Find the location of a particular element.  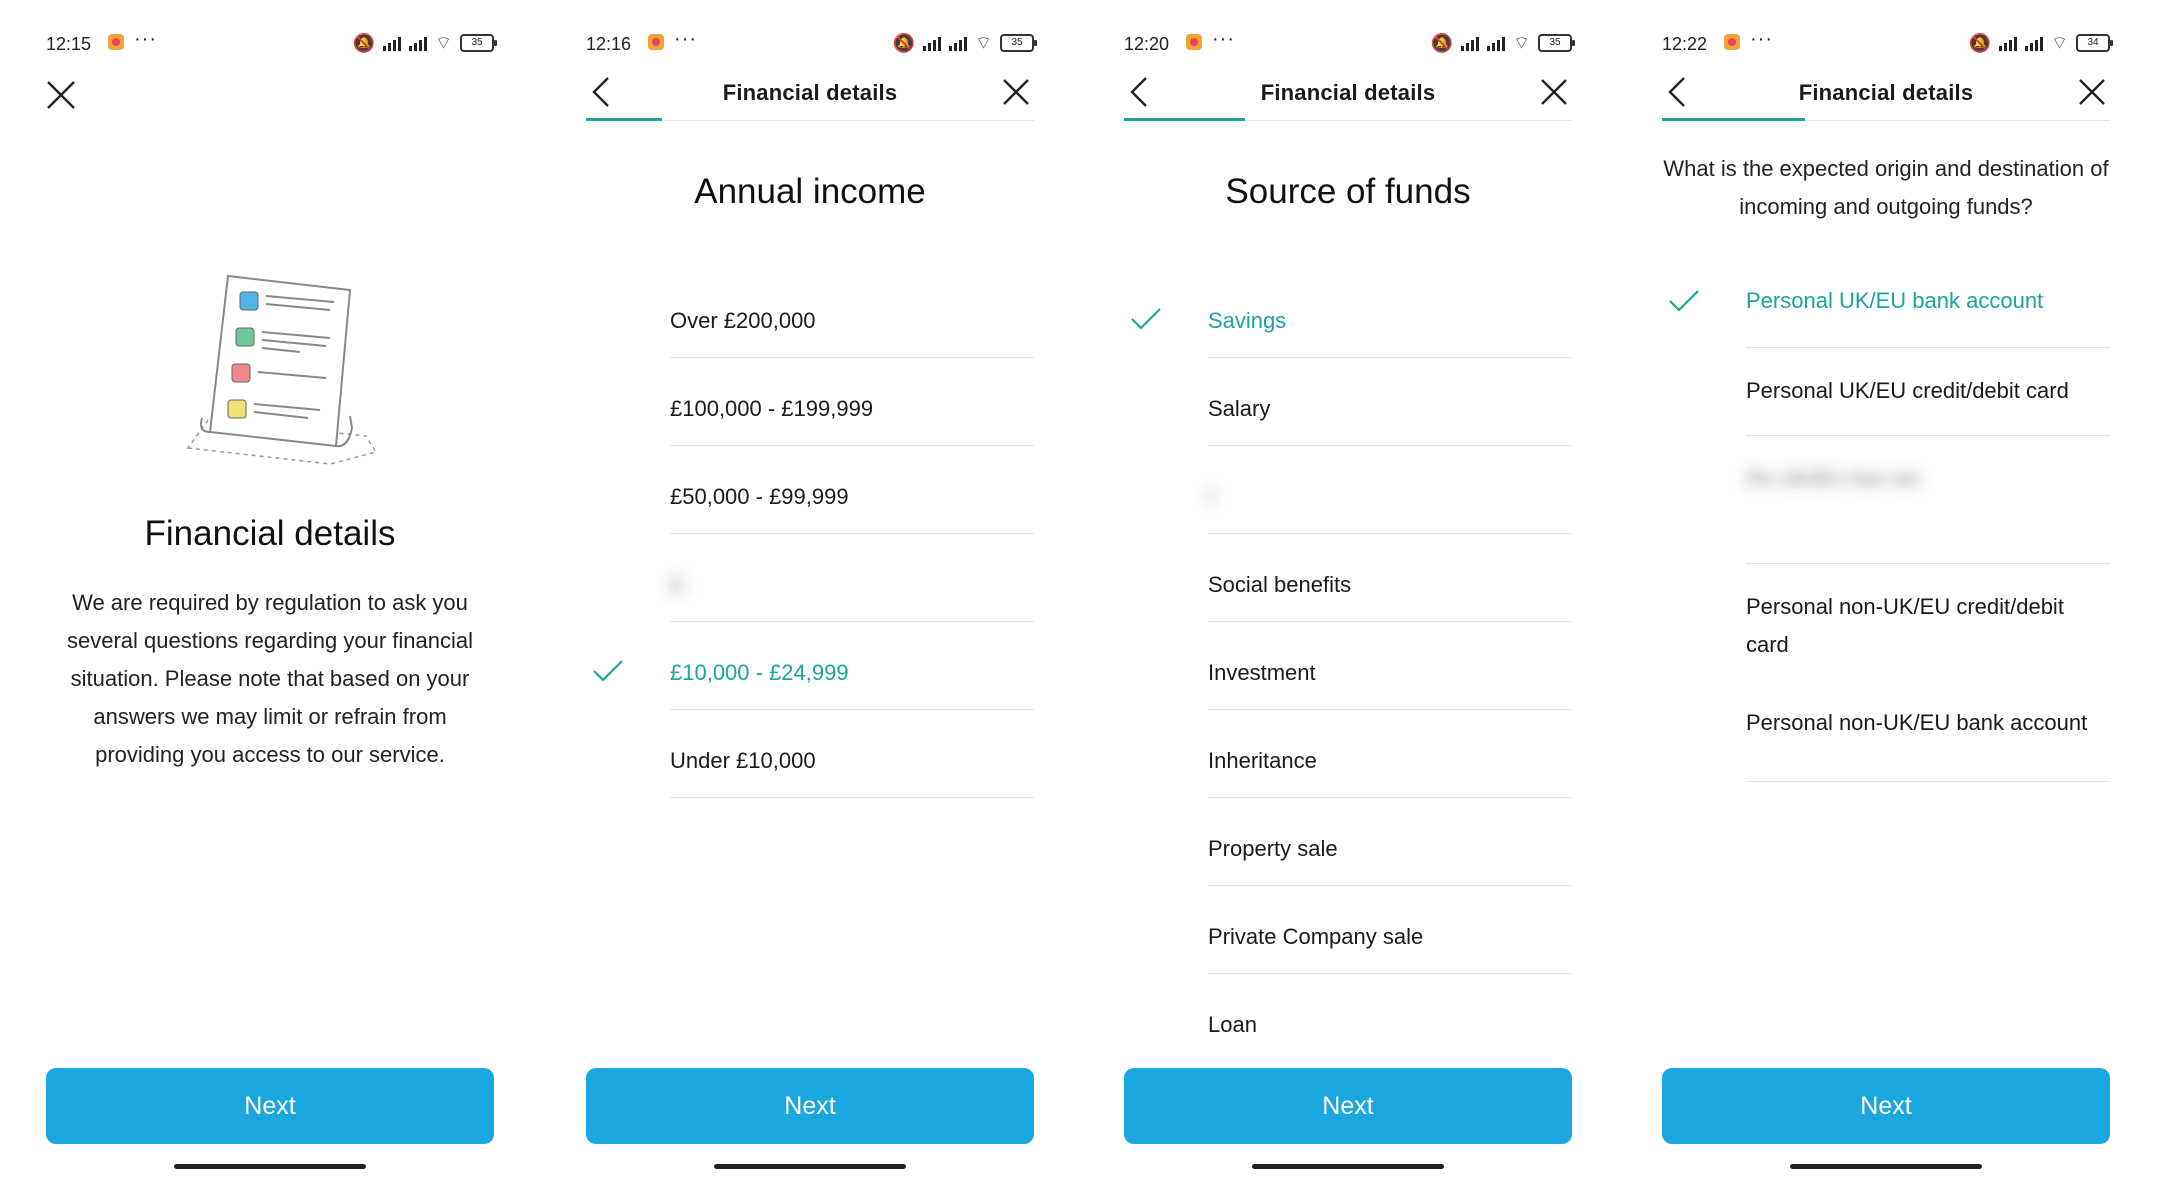

option-label: Over £200,000 is located at coordinates (743, 320).